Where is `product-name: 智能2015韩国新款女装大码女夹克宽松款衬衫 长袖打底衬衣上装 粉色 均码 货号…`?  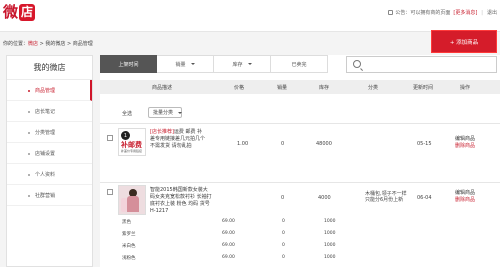 product-name: 智能2015韩国新款女装大码女夹克宽松款衬衫 长袖打底衬衣上装 粉色 均码 货号… is located at coordinates (181, 201).